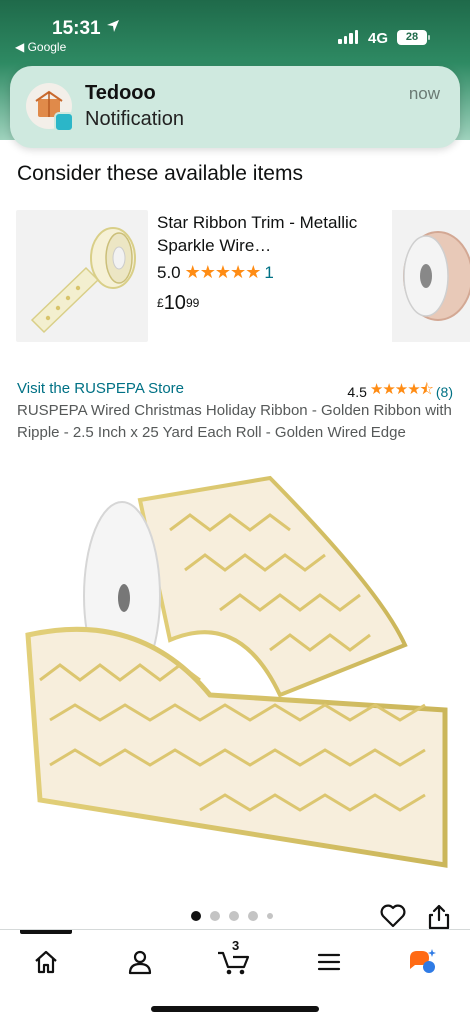  I want to click on product-rating: 5.0 ★★★★★ 1, so click(215, 272).